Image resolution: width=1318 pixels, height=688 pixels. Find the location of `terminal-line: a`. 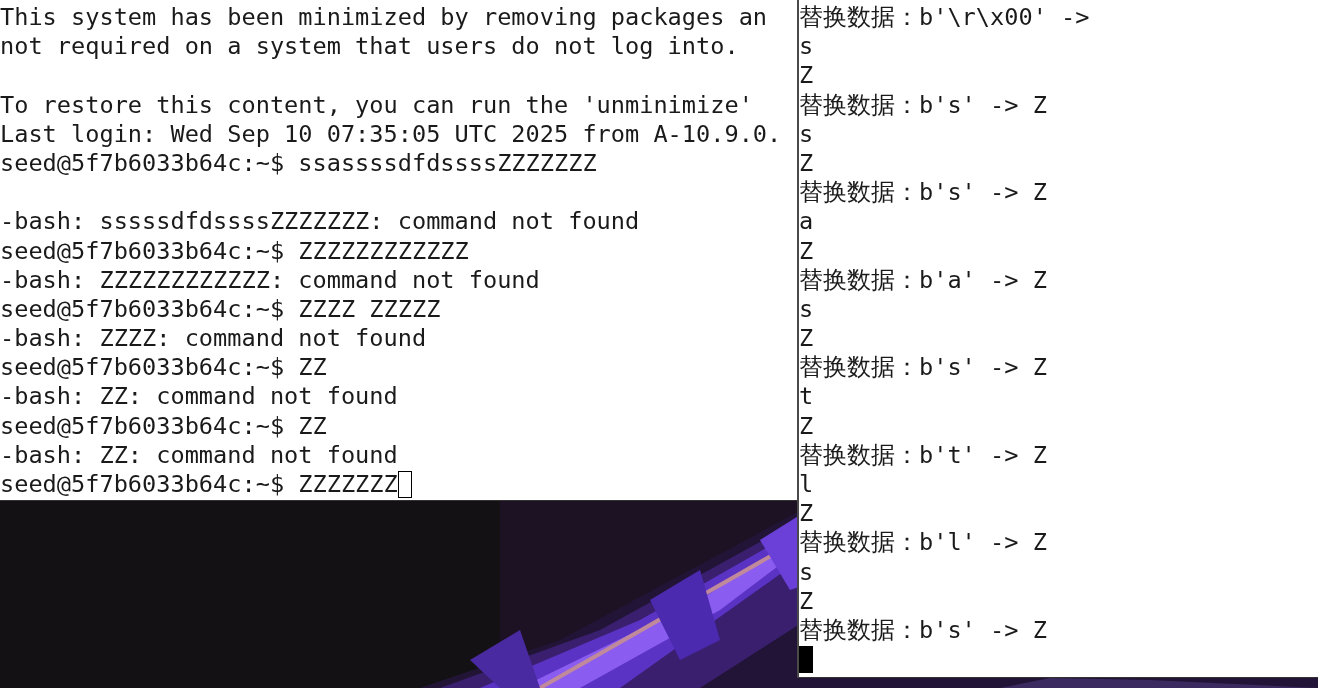

terminal-line: a is located at coordinates (806, 222).